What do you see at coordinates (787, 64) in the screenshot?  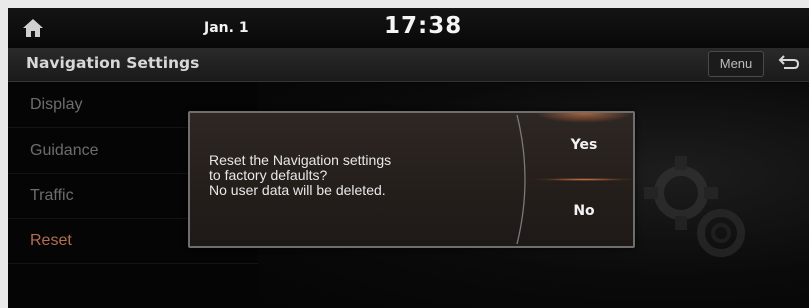 I see `back-arrow-icon` at bounding box center [787, 64].